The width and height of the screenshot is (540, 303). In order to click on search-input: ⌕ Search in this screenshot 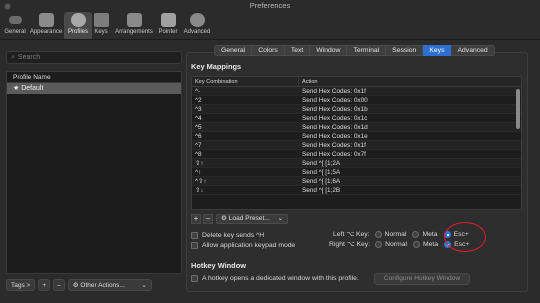, I will do `click(94, 57)`.